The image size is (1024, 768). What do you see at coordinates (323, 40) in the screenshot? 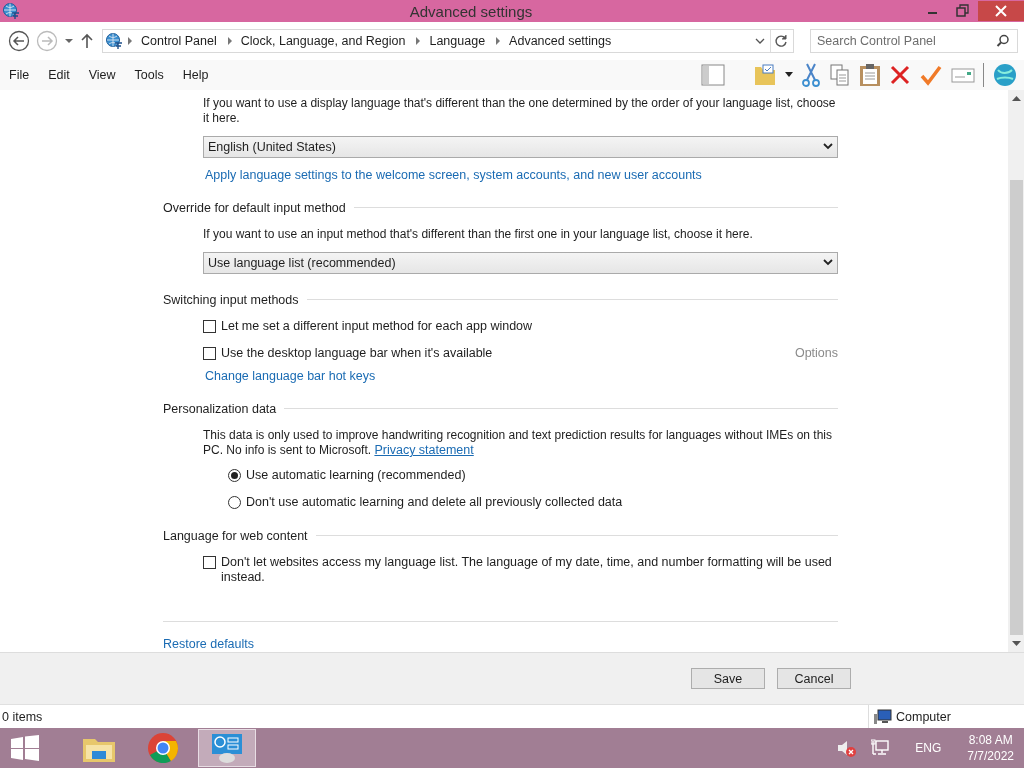
I see `breadcrumb-item: Clock, Language, and Region` at bounding box center [323, 40].